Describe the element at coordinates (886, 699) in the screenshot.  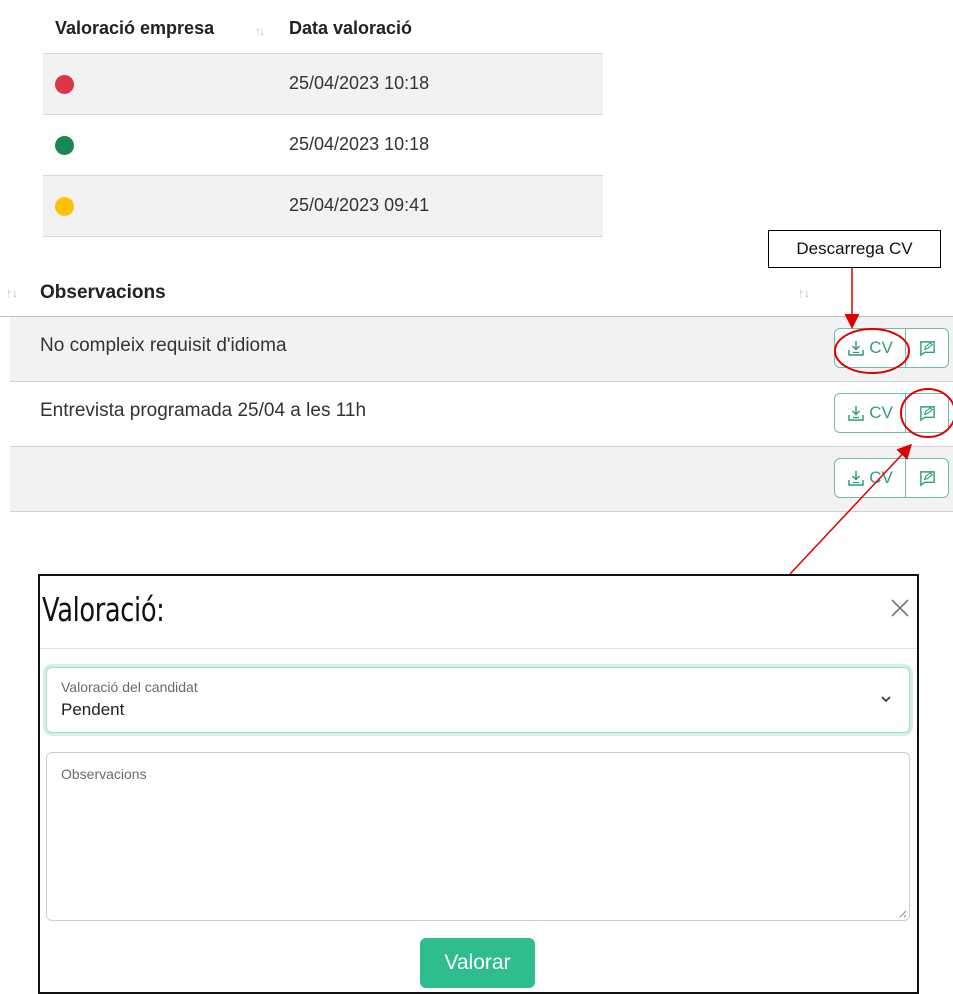
I see `chevron-down-icon` at that location.